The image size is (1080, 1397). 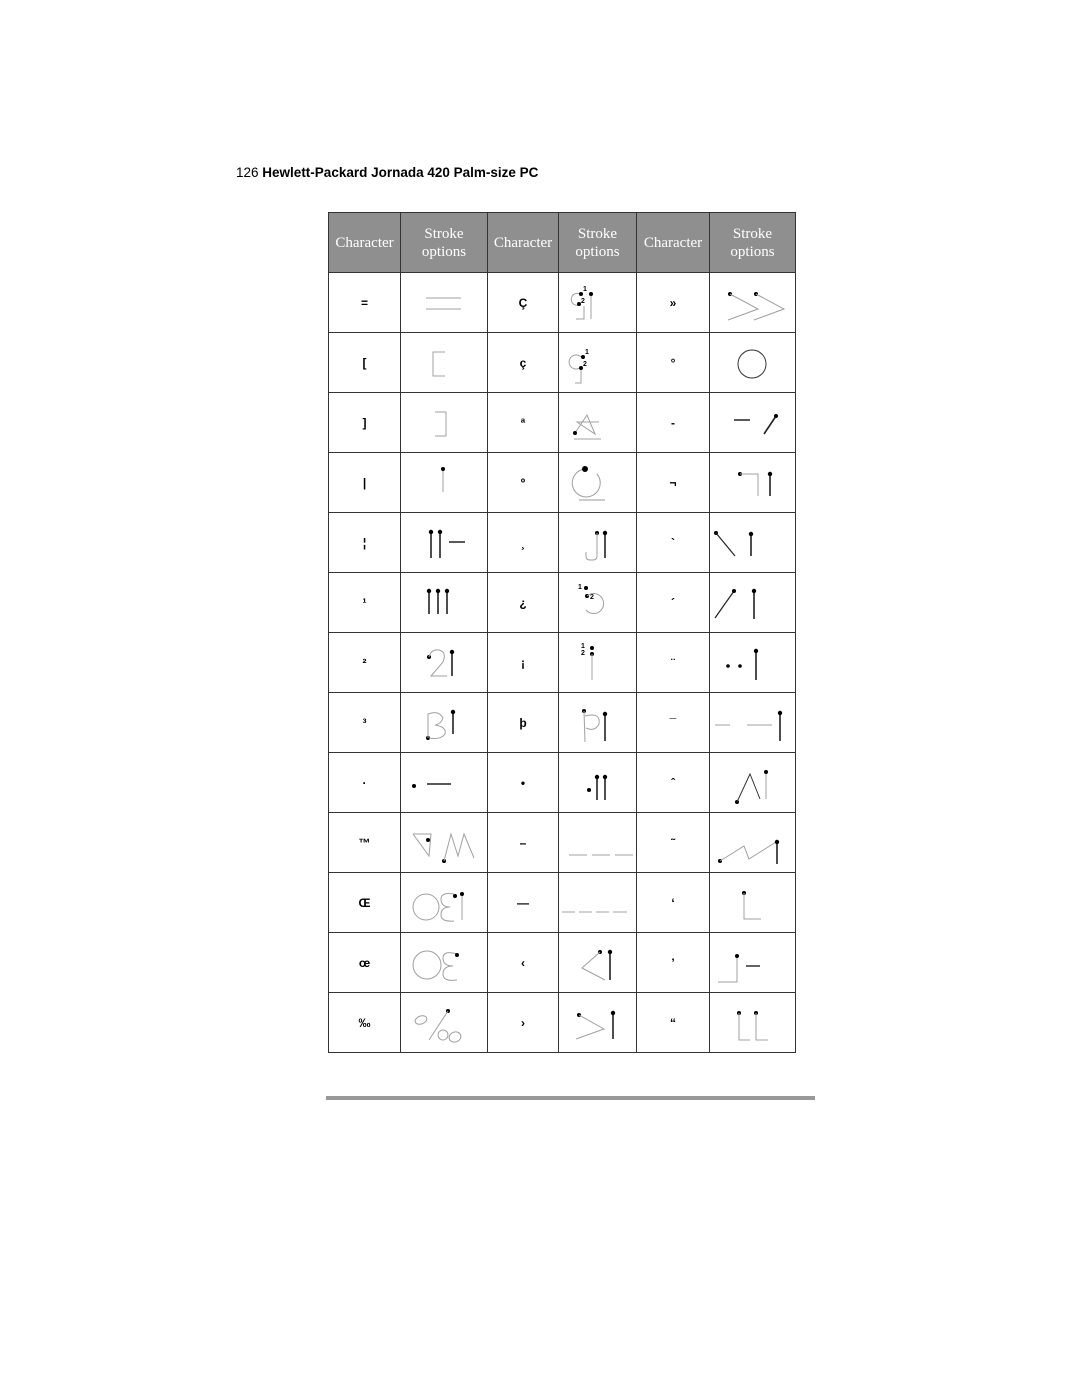 I want to click on table-row: ² ¡ 1 2 ¨, so click(x=562, y=662).